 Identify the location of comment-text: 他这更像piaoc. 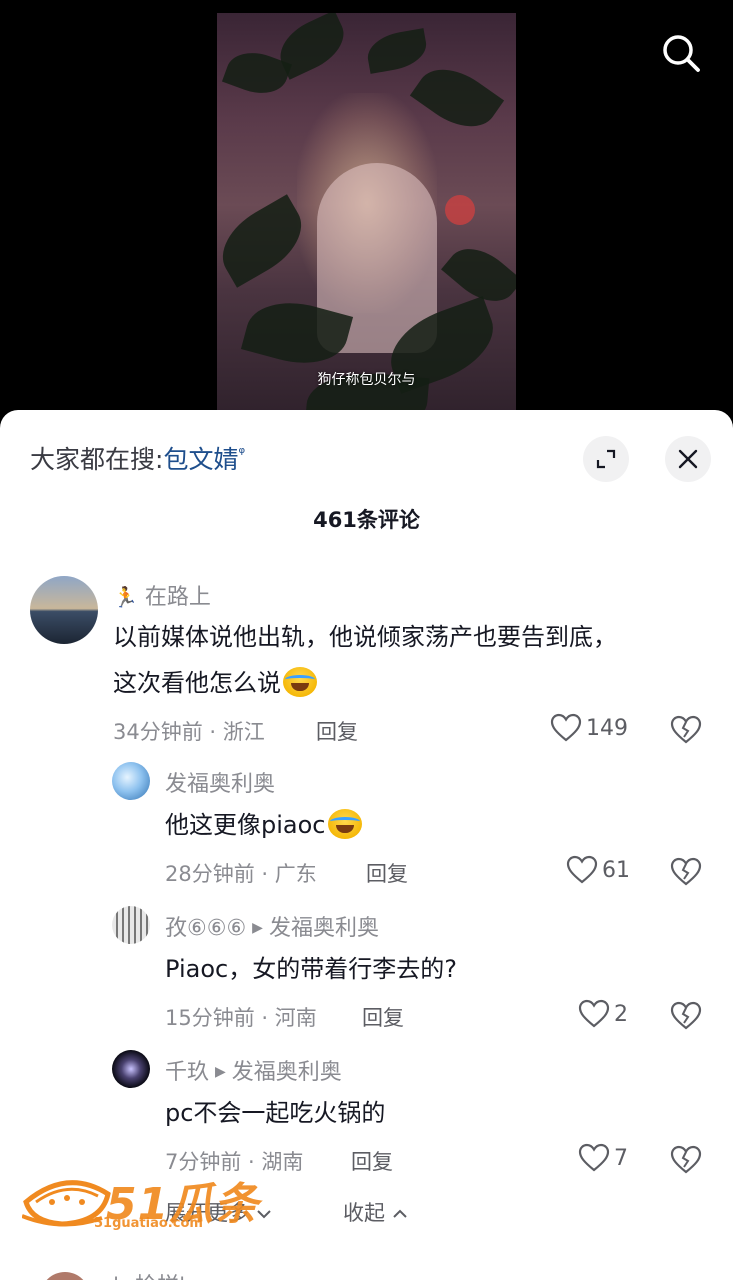
(263, 825).